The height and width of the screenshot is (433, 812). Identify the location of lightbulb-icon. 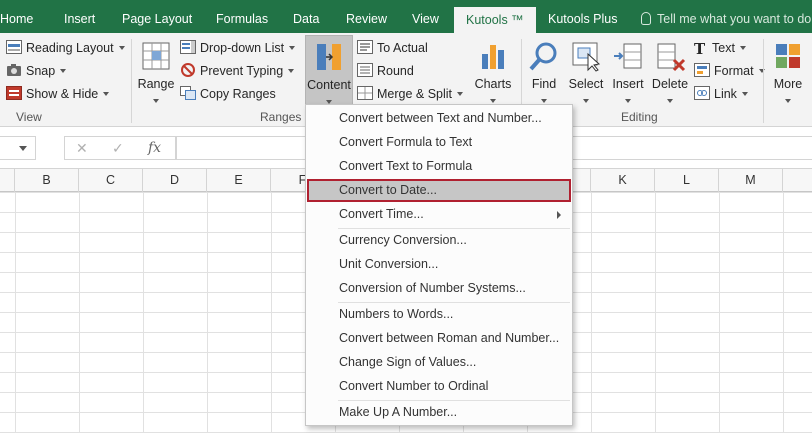
(646, 18).